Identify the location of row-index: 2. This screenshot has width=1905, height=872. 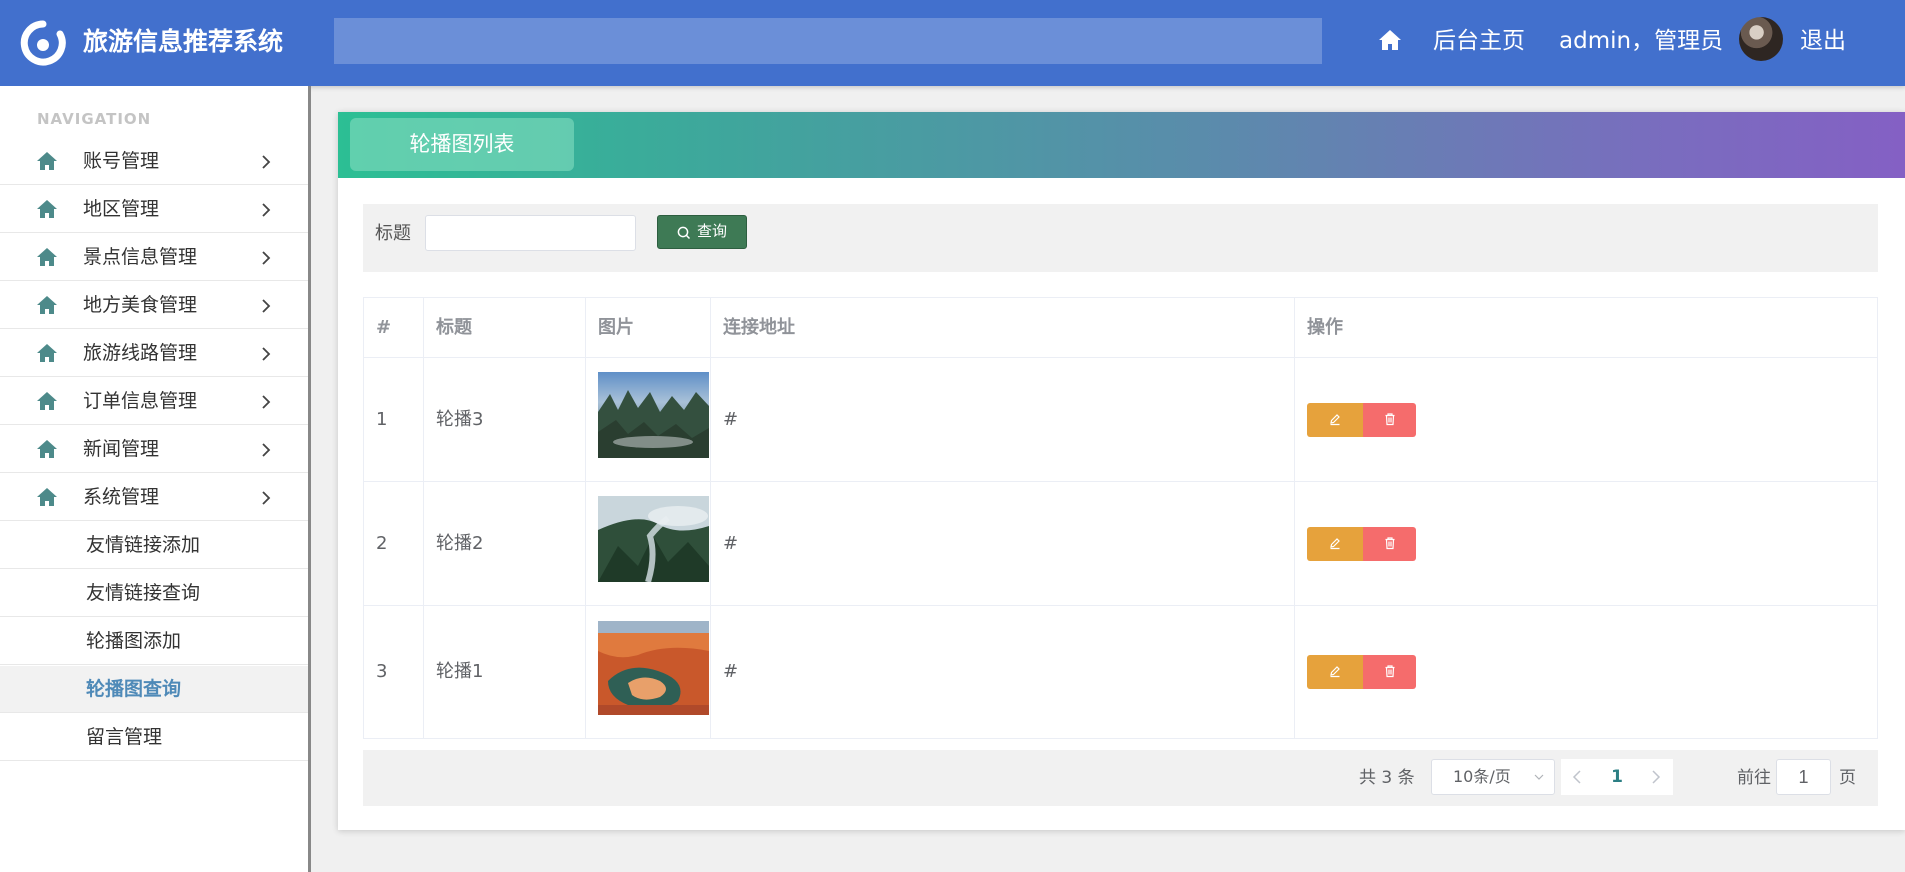
(394, 543).